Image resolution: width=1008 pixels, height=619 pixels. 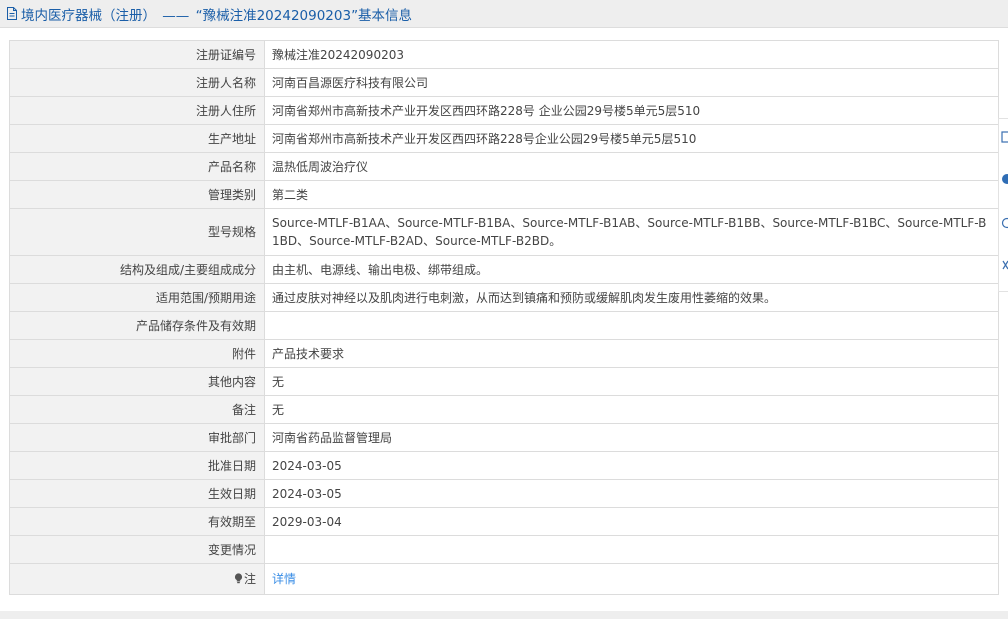 I want to click on table-row: 附件 产品技术要求, so click(x=504, y=353).